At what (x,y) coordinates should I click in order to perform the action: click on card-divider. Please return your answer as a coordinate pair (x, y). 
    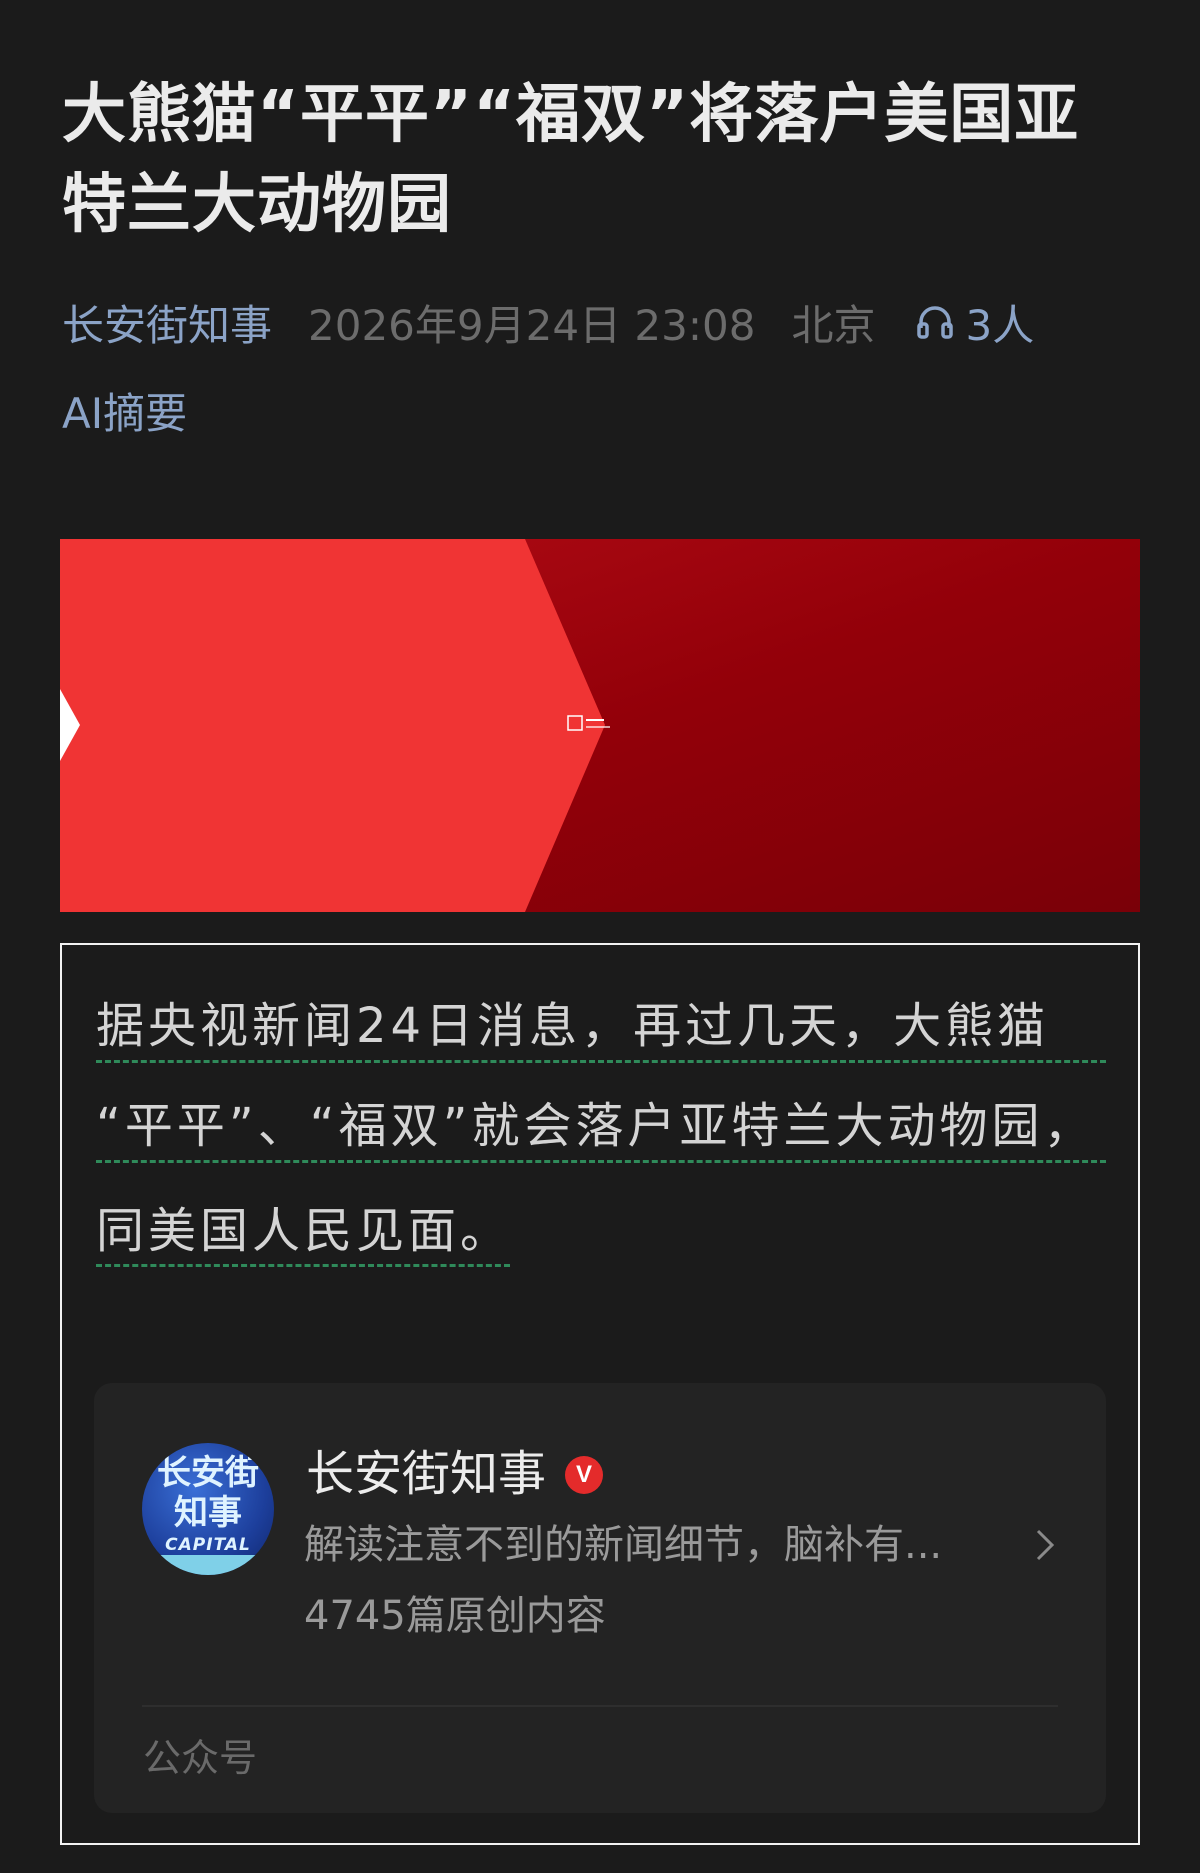
    Looking at the image, I should click on (600, 1706).